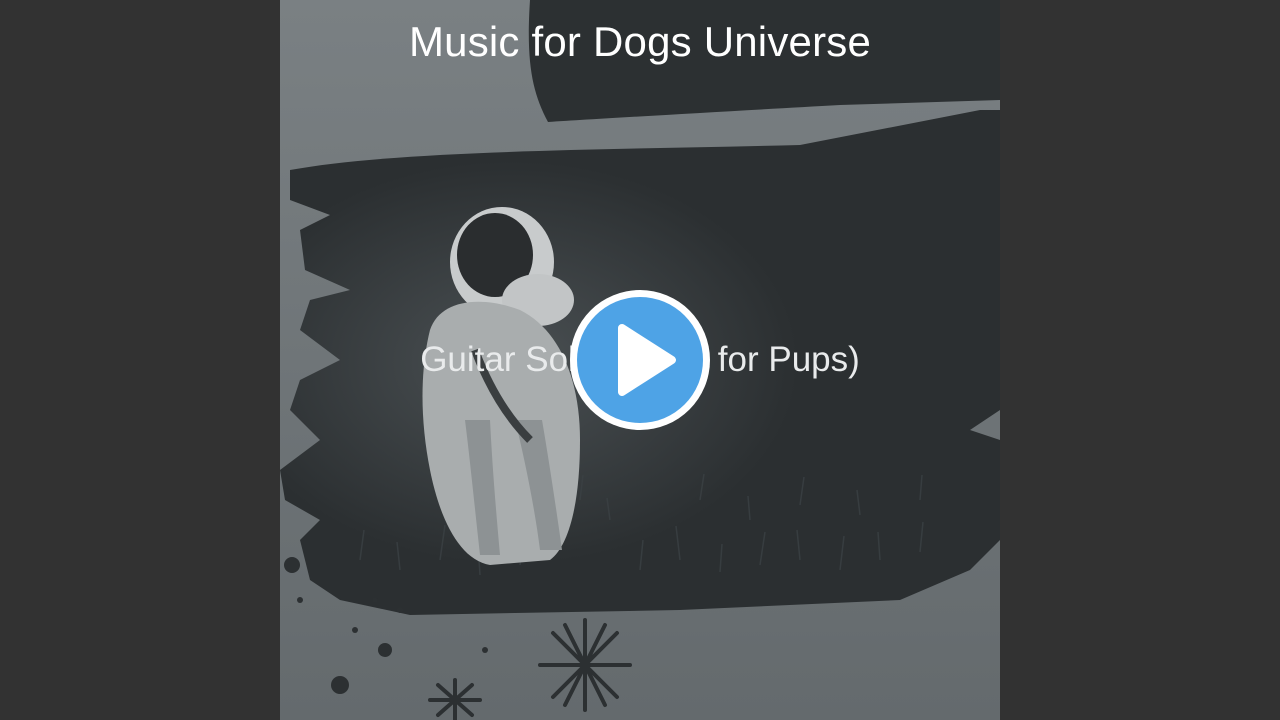 This screenshot has width=1280, height=720. I want to click on play-icon, so click(640, 360).